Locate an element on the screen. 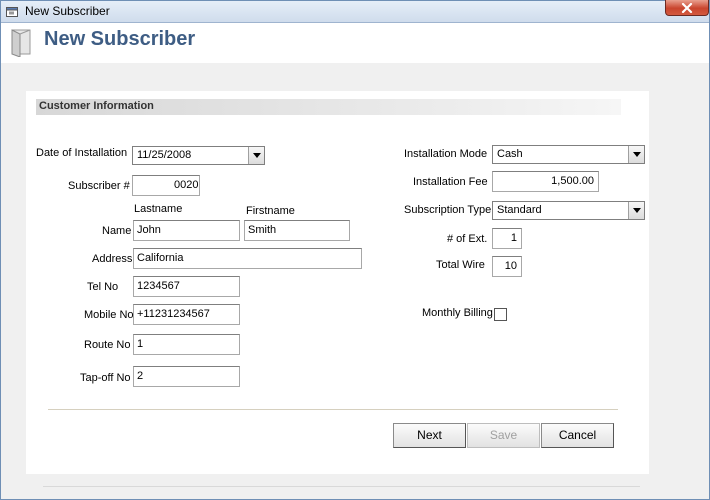 The height and width of the screenshot is (500, 710). address-label: Address is located at coordinates (112, 259).